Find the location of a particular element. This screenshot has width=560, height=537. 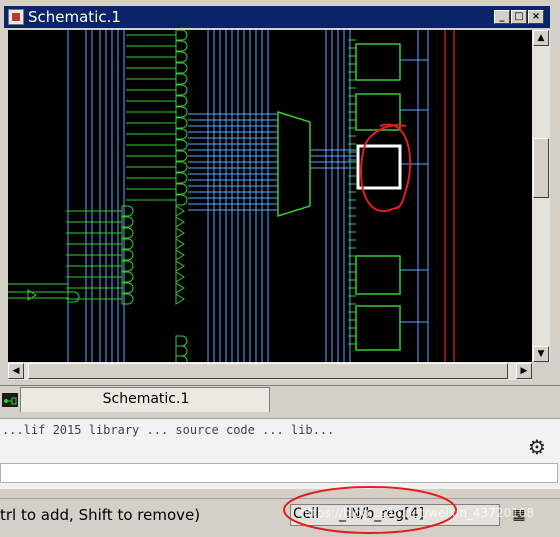

tab-label: Schematic.1 is located at coordinates (146, 399).